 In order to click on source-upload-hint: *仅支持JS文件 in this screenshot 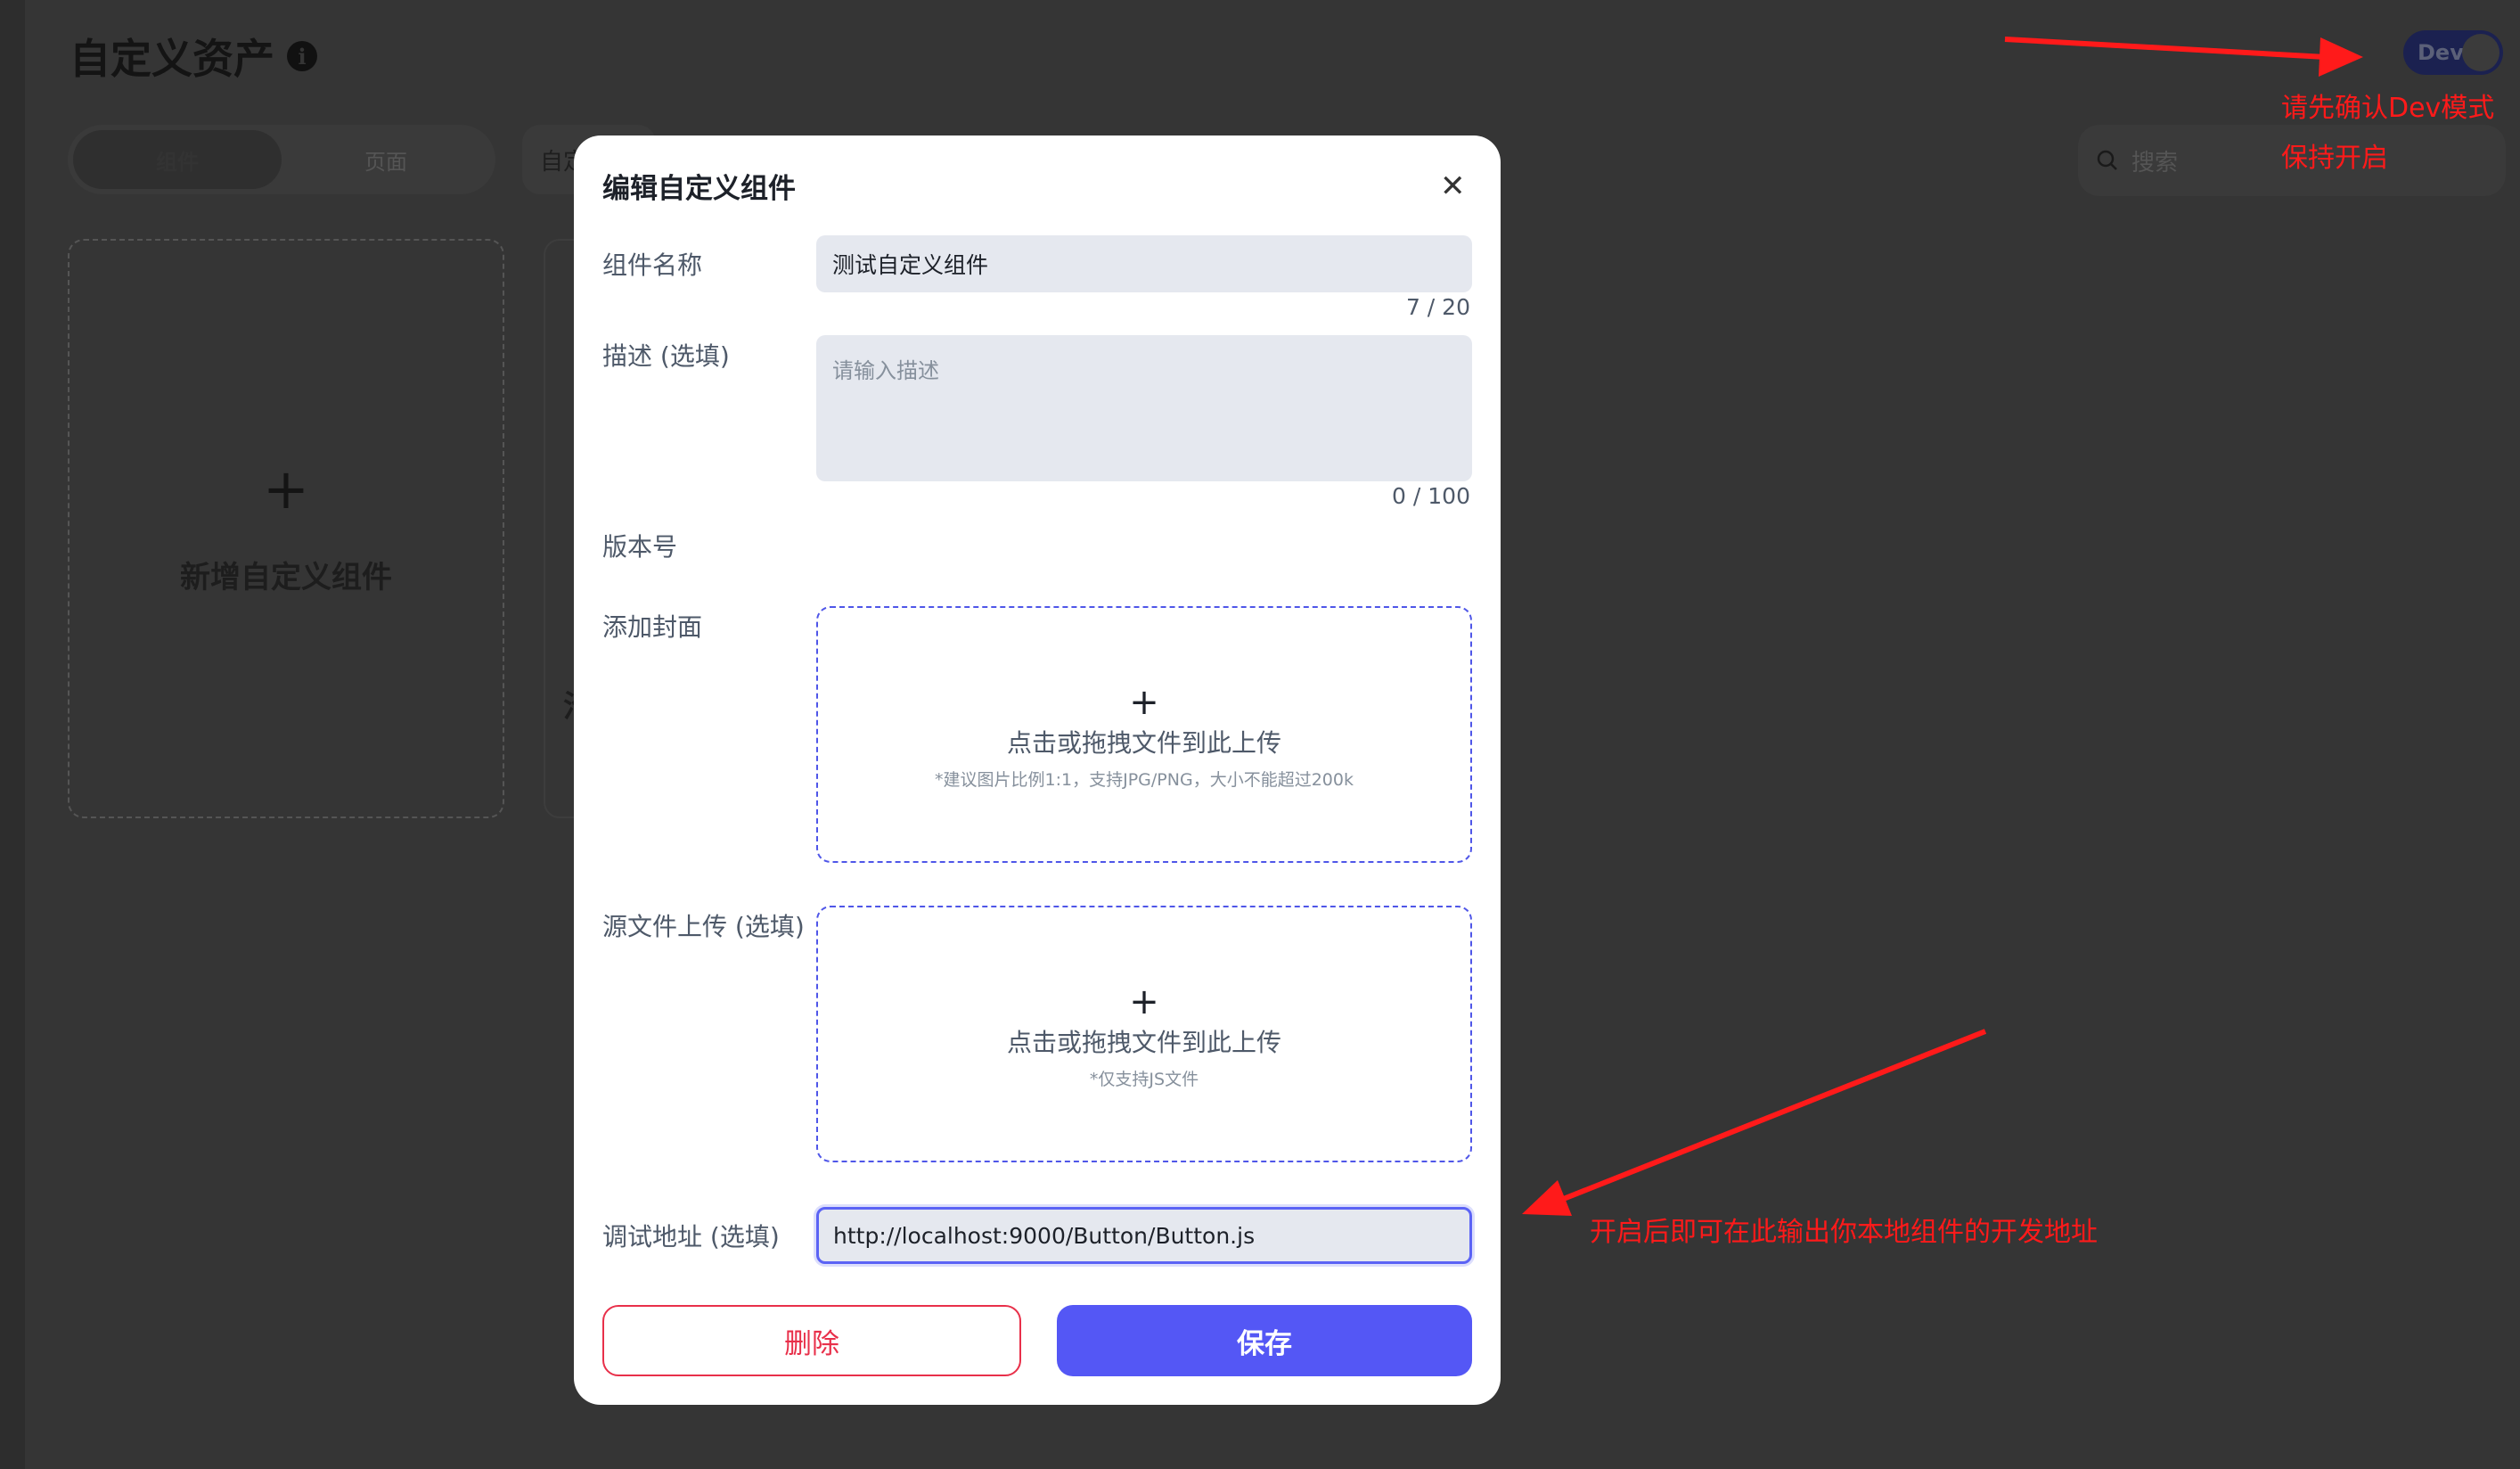, I will do `click(1144, 1079)`.